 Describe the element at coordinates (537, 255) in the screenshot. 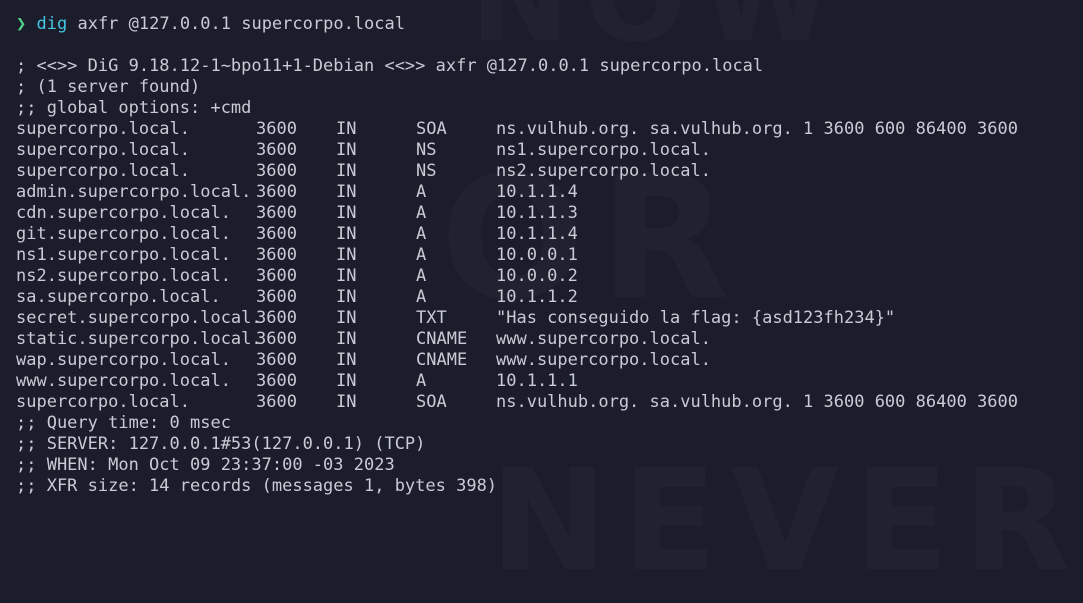

I see `record-data: 10.0.0.1` at that location.